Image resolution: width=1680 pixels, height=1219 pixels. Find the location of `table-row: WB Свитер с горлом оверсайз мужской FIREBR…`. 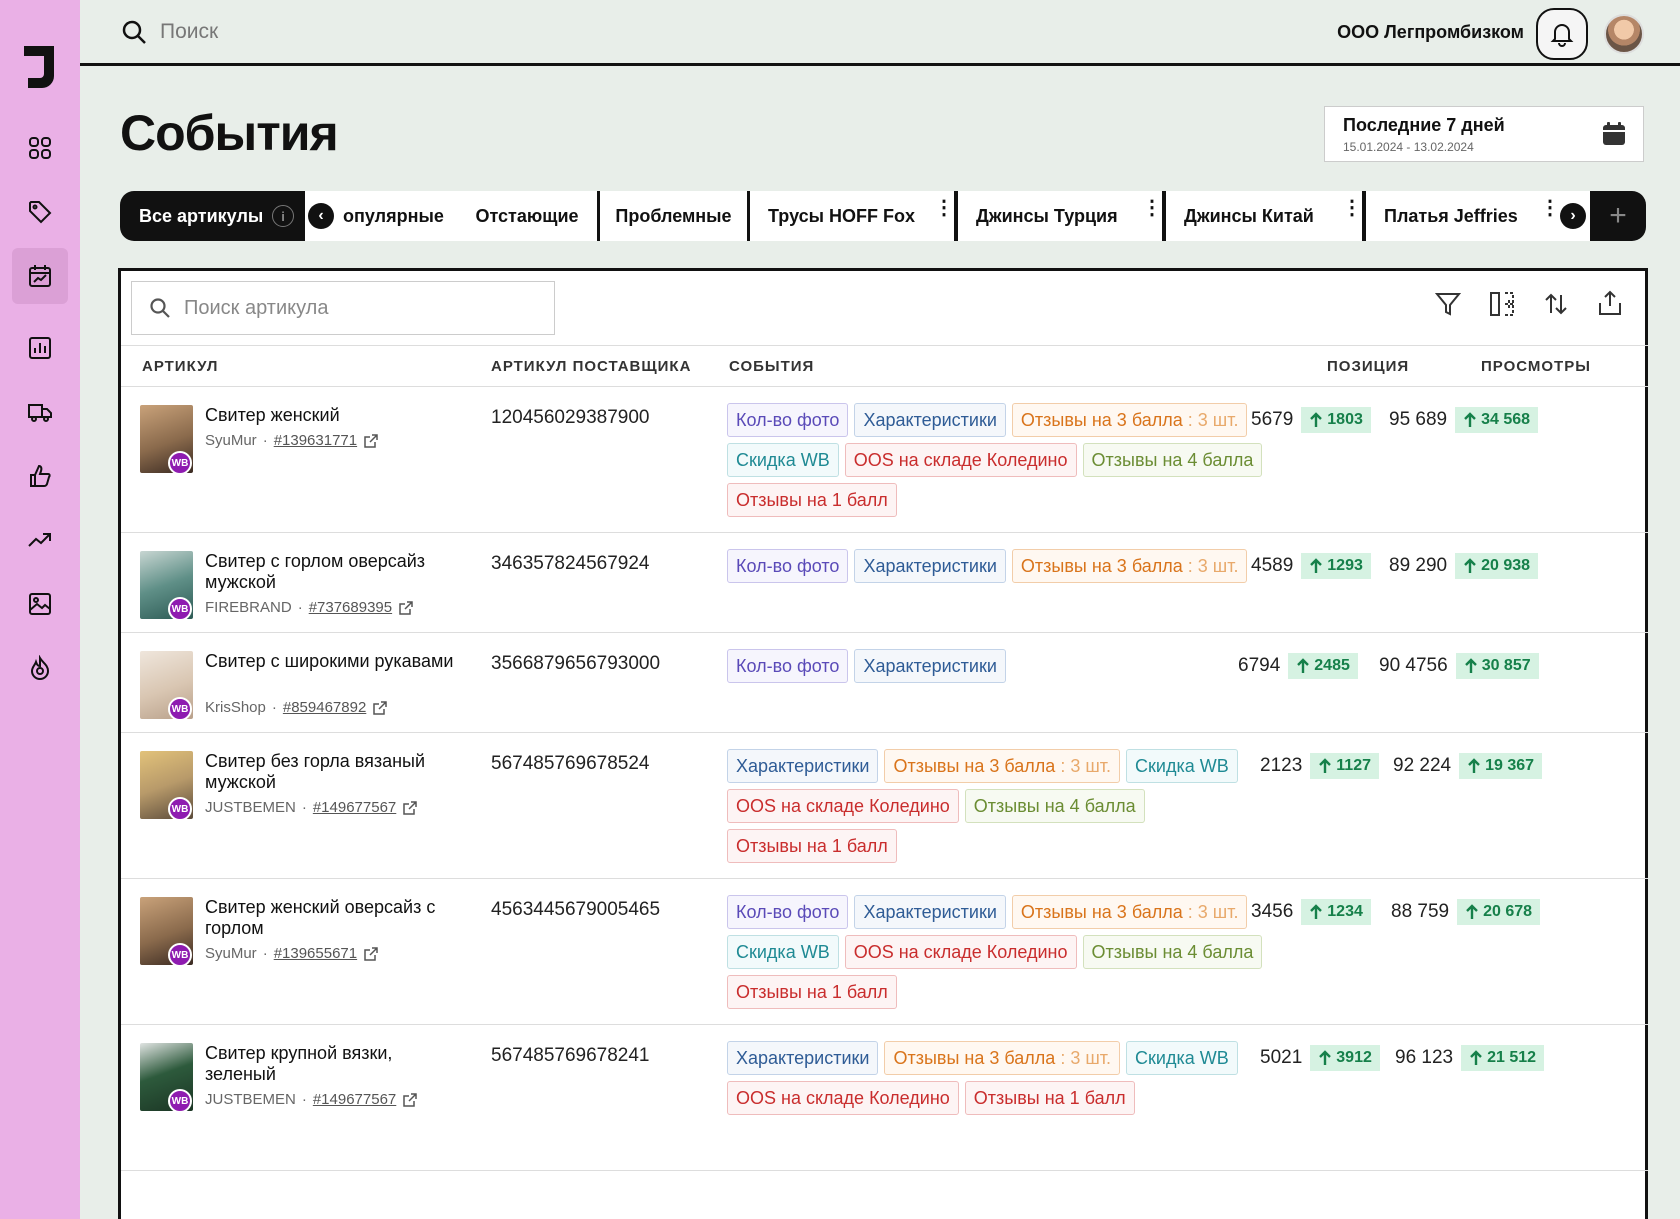

table-row: WB Свитер с горлом оверсайз мужской FIREBR… is located at coordinates (884, 583).